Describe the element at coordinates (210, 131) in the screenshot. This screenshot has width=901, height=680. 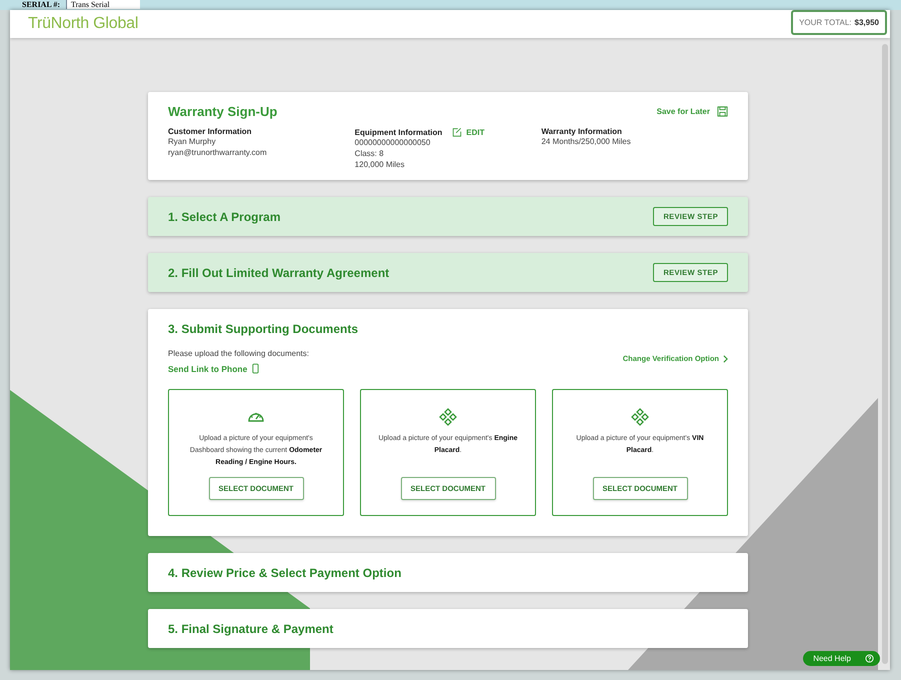
I see `info-heading: Customer Information` at that location.